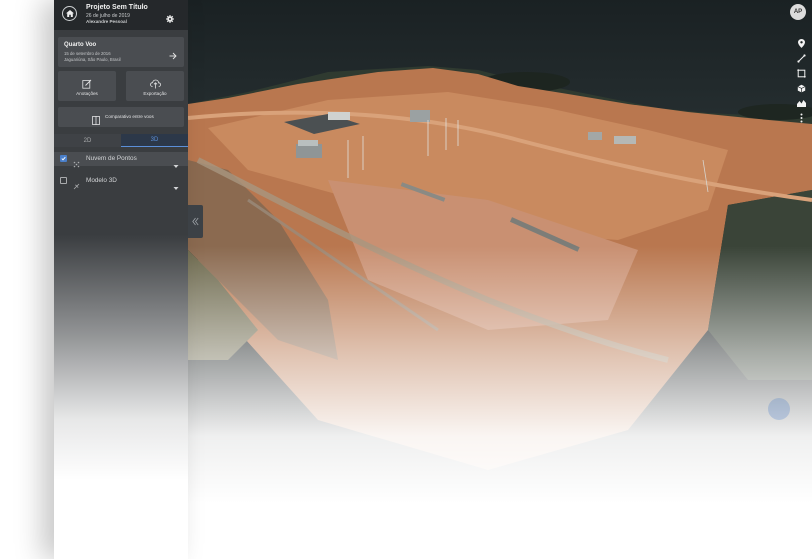 This screenshot has height=559, width=812. I want to click on more-vertical-icon, so click(801, 118).